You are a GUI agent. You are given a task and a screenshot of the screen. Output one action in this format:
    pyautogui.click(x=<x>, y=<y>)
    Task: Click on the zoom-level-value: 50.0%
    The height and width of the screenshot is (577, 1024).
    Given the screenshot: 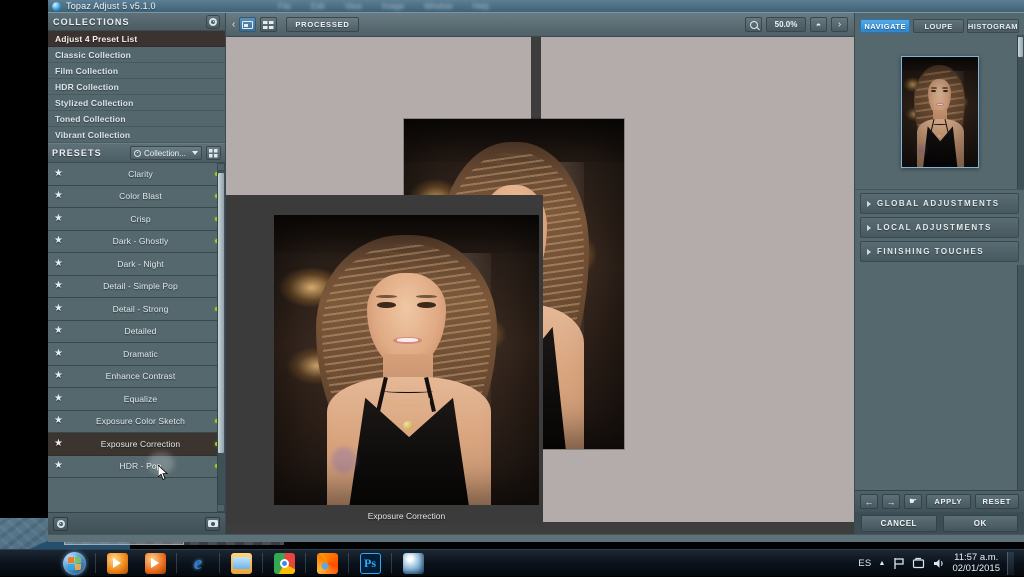 What is the action you would take?
    pyautogui.click(x=786, y=24)
    